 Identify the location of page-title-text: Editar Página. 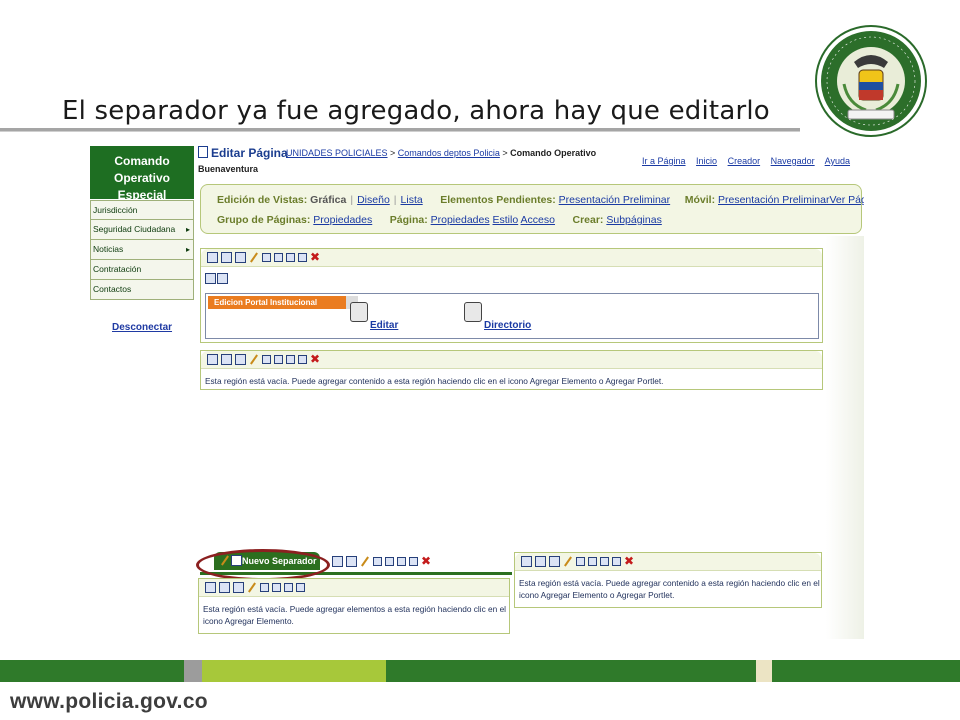
(249, 153).